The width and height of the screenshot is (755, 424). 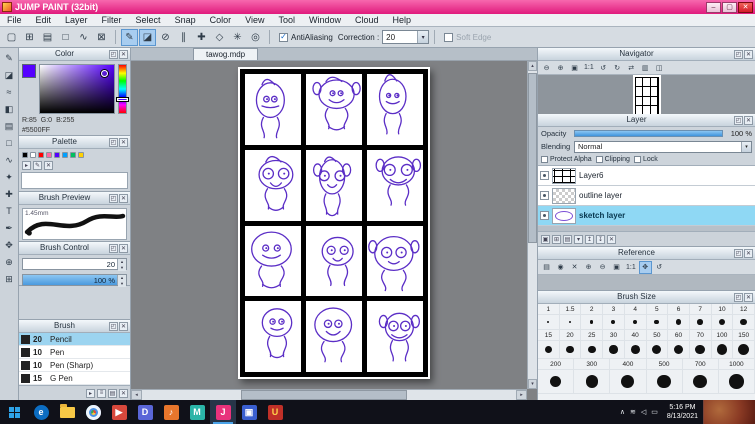 What do you see at coordinates (221, 20) in the screenshot?
I see `menu-color: Color` at bounding box center [221, 20].